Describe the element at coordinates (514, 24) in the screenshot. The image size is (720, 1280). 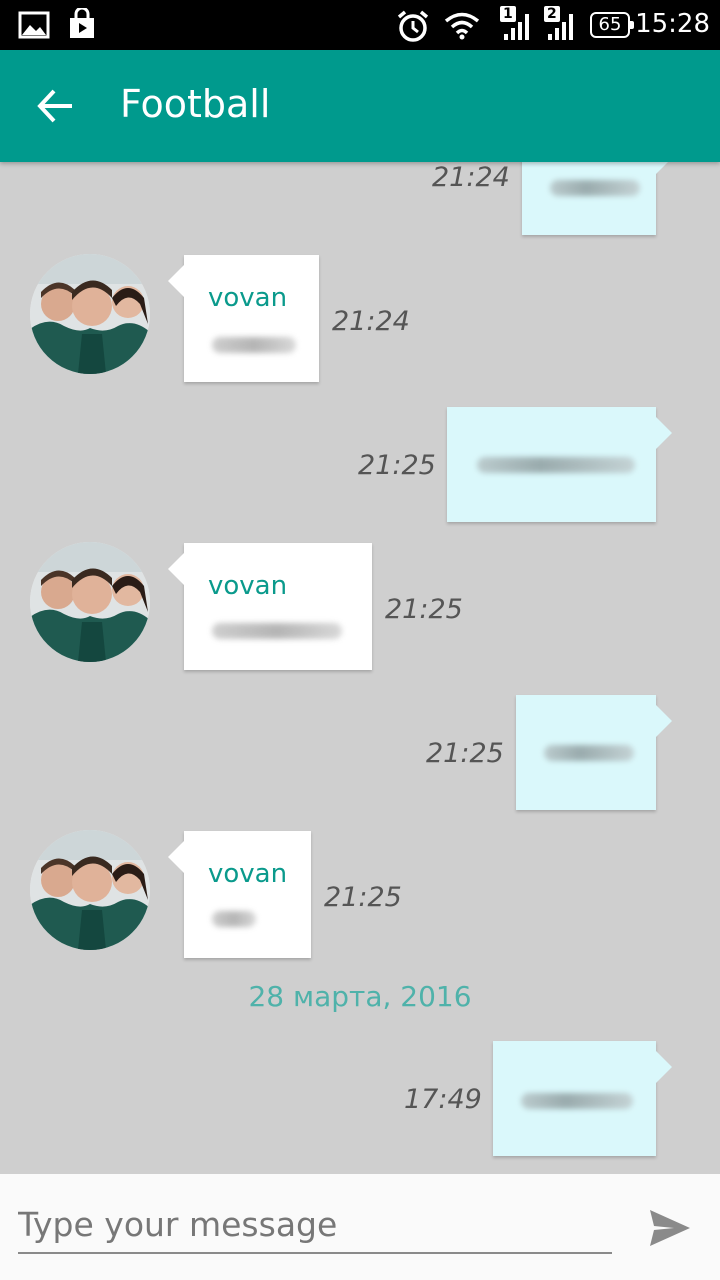
I see `signal-sim1-icon: 1` at that location.